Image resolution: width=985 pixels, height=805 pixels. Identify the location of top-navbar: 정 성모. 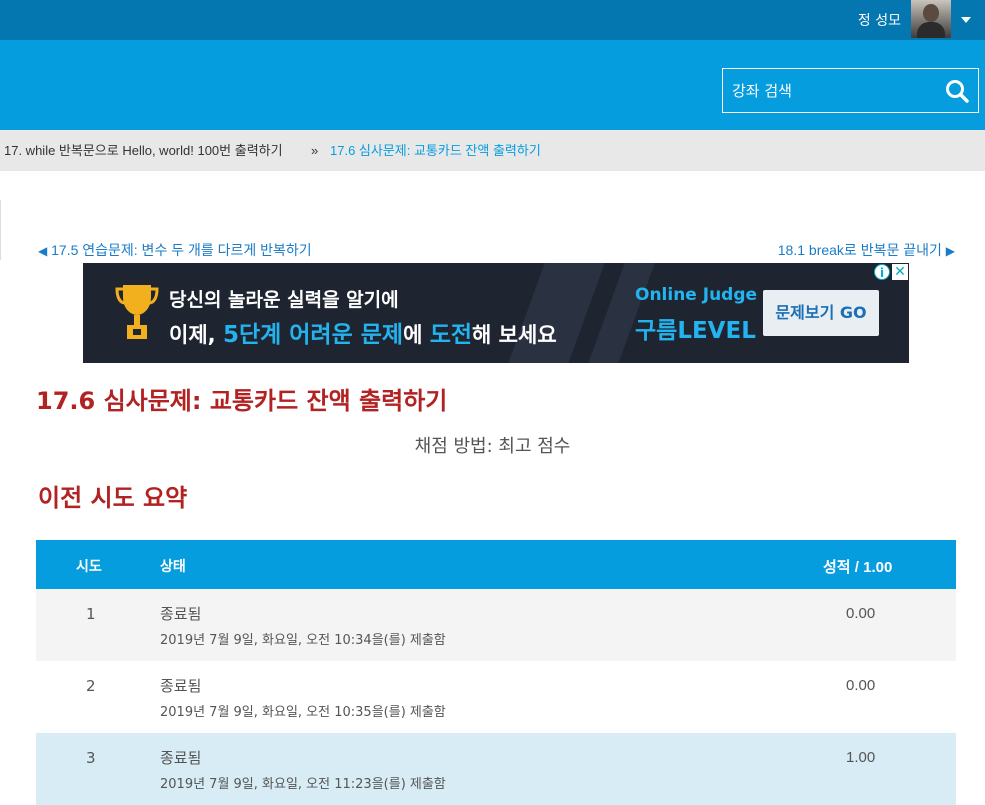
(492, 20).